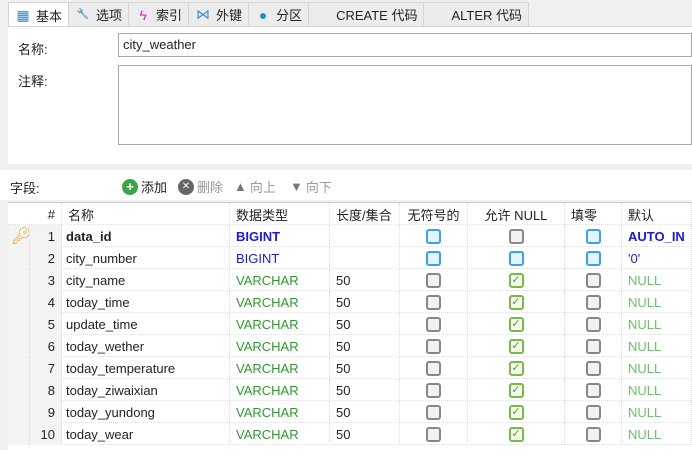 Image resolution: width=692 pixels, height=450 pixels. Describe the element at coordinates (46, 214) in the screenshot. I see `column-header: #` at that location.